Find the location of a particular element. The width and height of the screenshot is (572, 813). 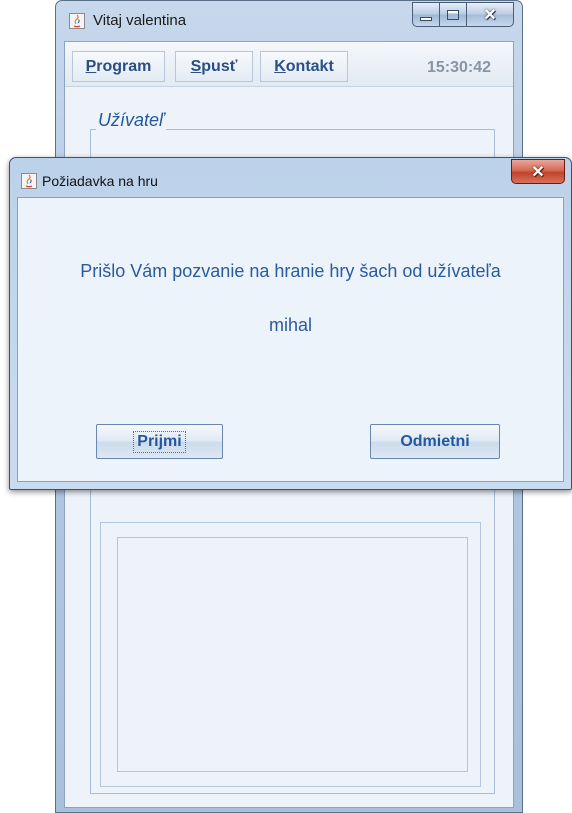

maximize-icon is located at coordinates (453, 14).